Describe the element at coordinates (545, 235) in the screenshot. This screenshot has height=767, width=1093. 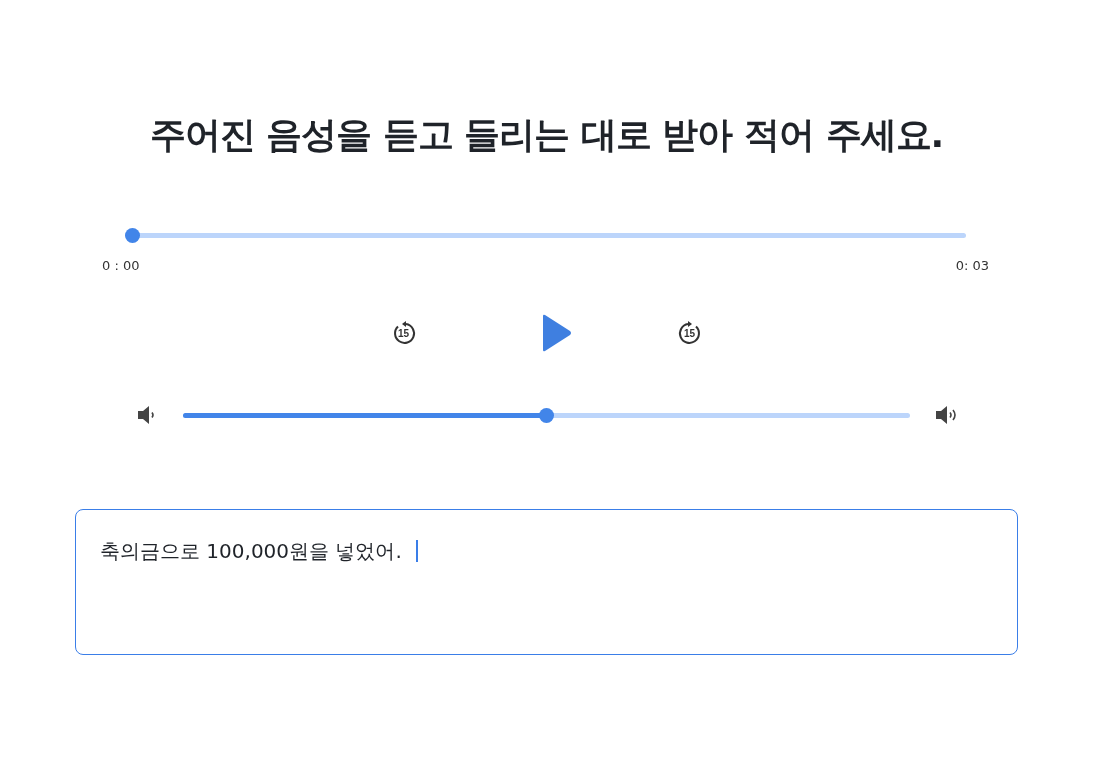
I see `progress-slider` at that location.